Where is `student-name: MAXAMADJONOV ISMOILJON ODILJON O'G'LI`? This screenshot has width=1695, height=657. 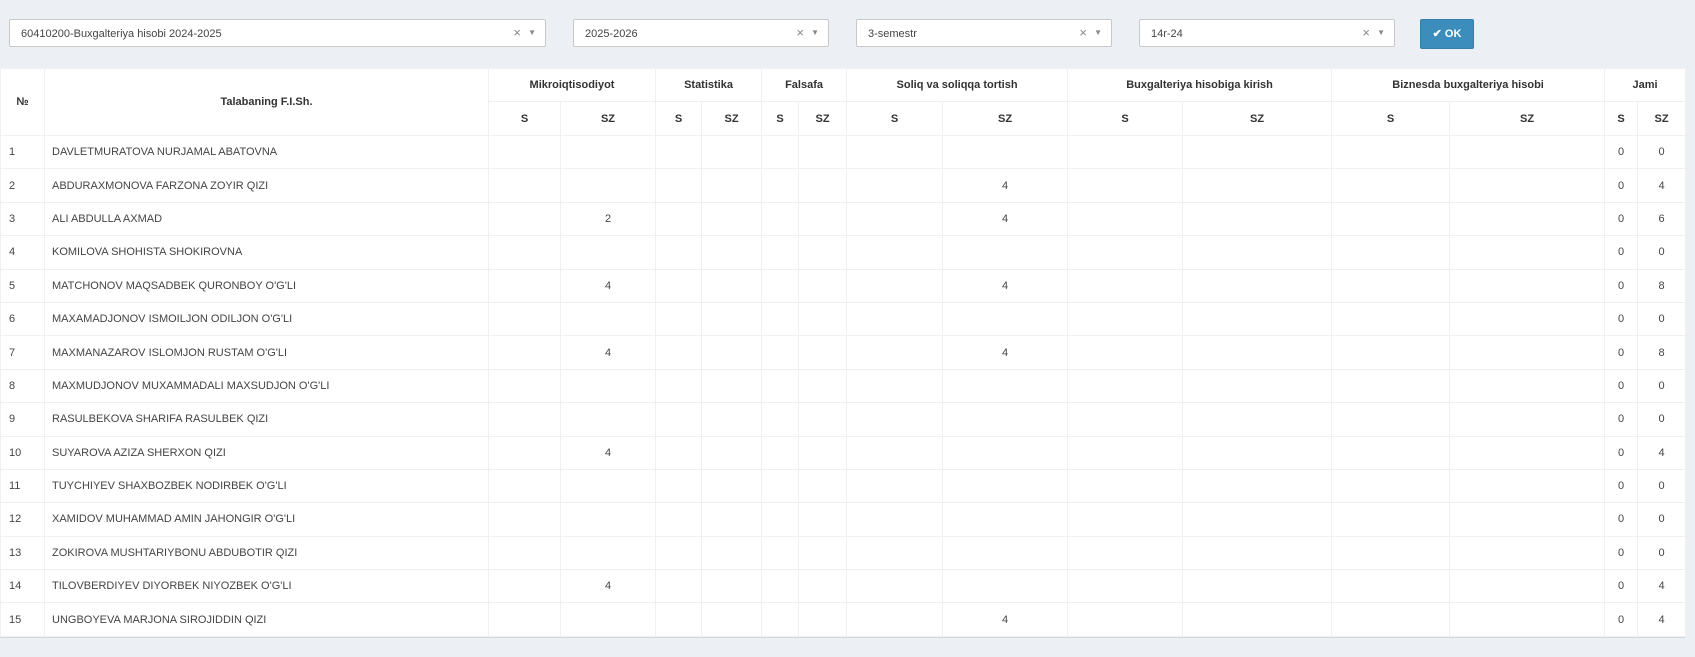
student-name: MAXAMADJONOV ISMOILJON ODILJON O'G'LI is located at coordinates (266, 319).